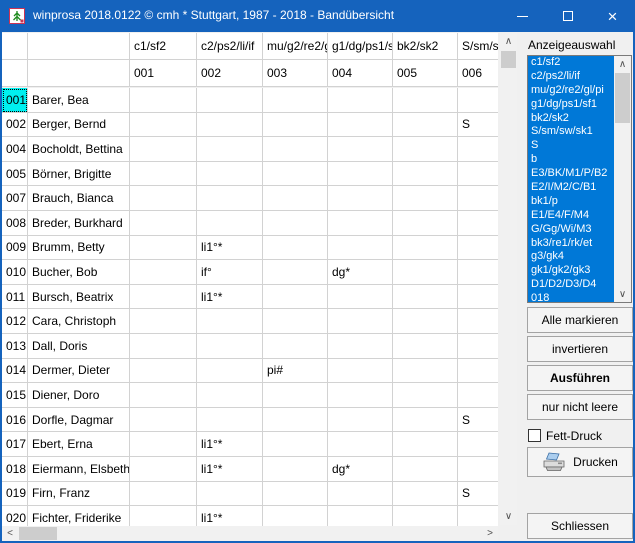  Describe the element at coordinates (571, 63) in the screenshot. I see `list-item: c1/sf2` at that location.